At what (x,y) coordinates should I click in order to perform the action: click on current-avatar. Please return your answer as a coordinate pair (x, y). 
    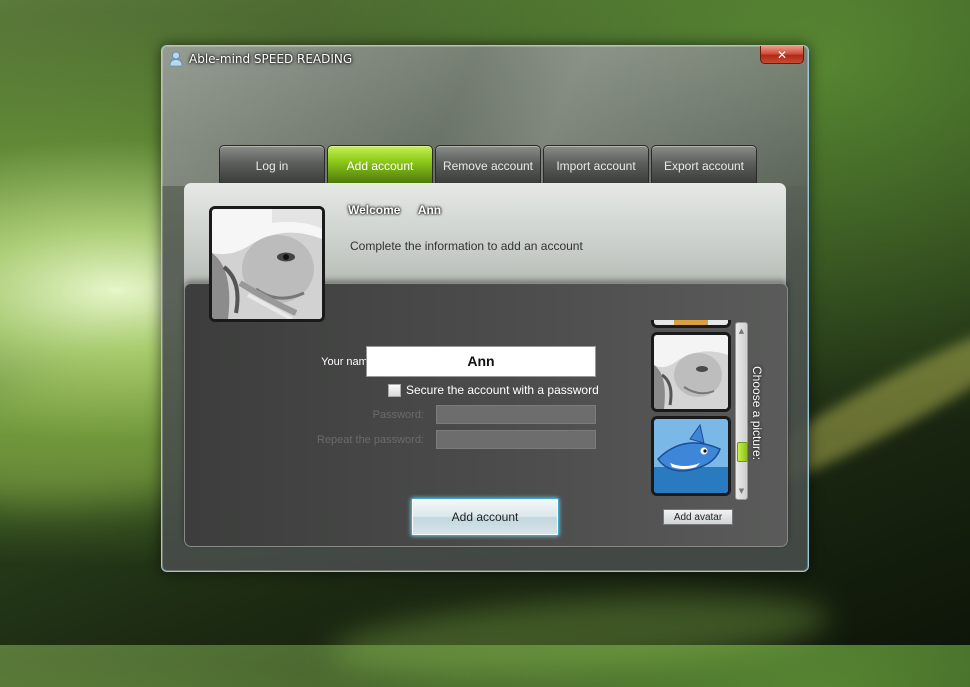
    Looking at the image, I should click on (267, 264).